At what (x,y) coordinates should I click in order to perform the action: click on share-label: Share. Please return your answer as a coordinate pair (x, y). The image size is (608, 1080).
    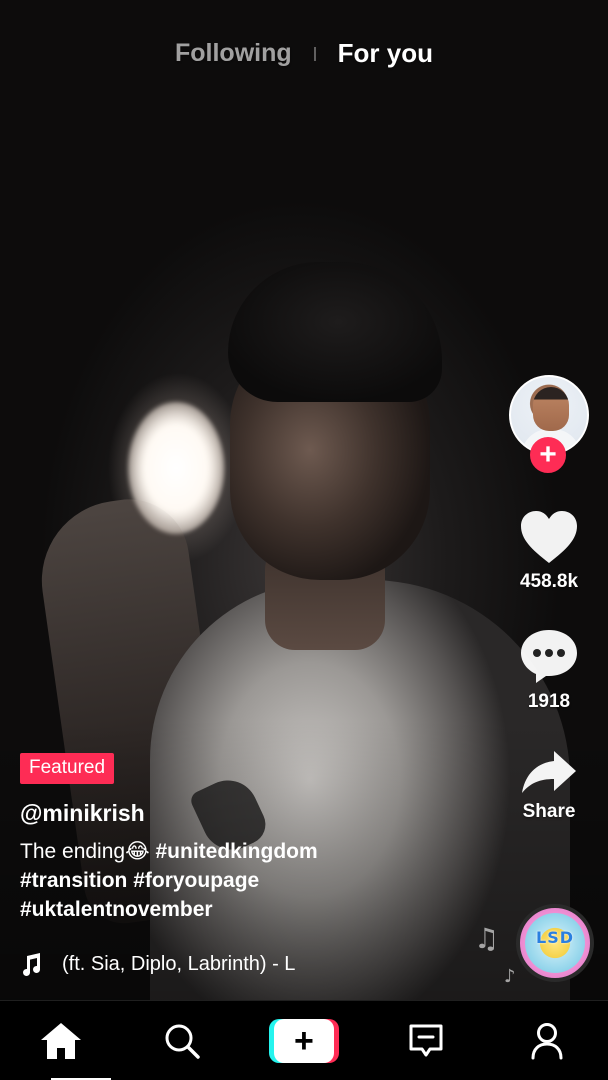
    Looking at the image, I should click on (549, 811).